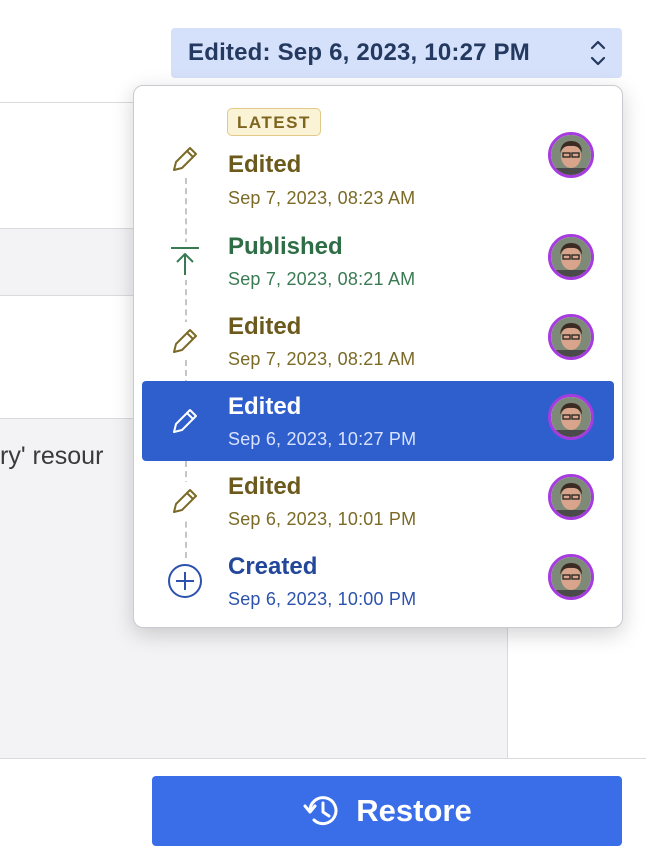 The width and height of the screenshot is (646, 863). I want to click on restore-button: Restore, so click(387, 811).